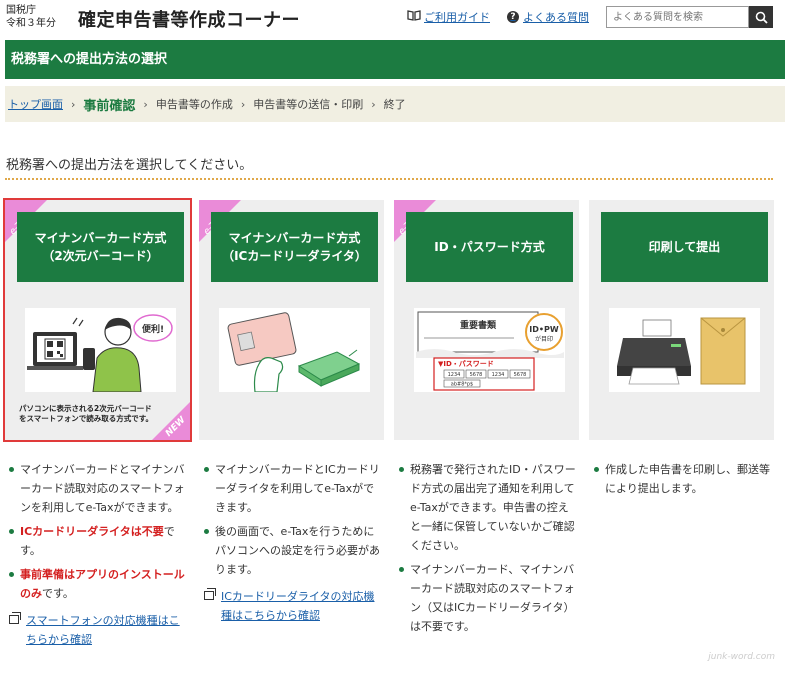 This screenshot has width=785, height=684. Describe the element at coordinates (308, 104) in the screenshot. I see `breadcrumb-step: 申告書等の送信・印刷` at that location.